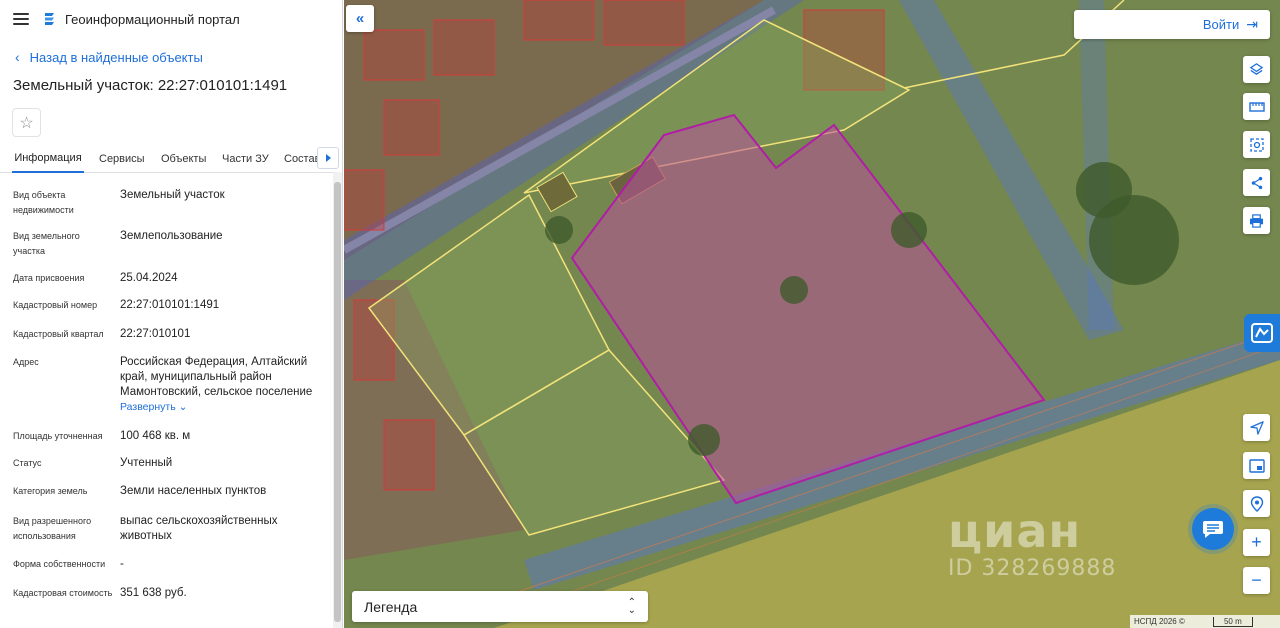 The height and width of the screenshot is (628, 1280). Describe the element at coordinates (1232, 621) in the screenshot. I see `scale-bar: 50 m` at that location.